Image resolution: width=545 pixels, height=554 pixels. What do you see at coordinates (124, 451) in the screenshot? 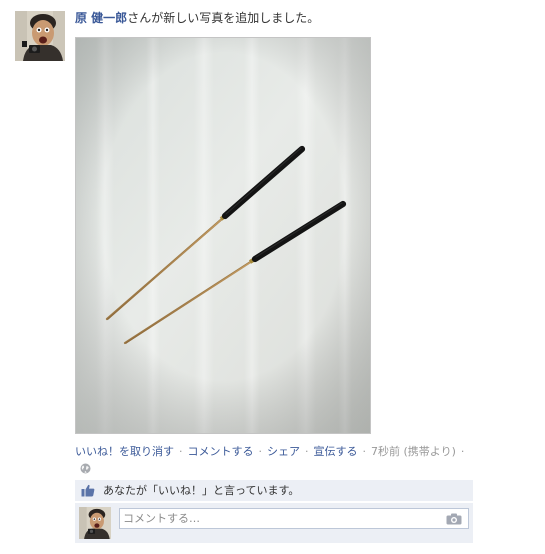
I see `unlike-link: いいね！を取り消す` at bounding box center [124, 451].